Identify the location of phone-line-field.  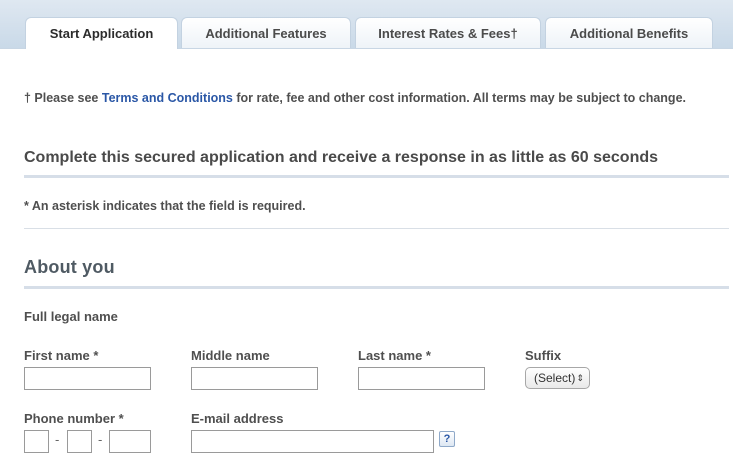
(130, 441).